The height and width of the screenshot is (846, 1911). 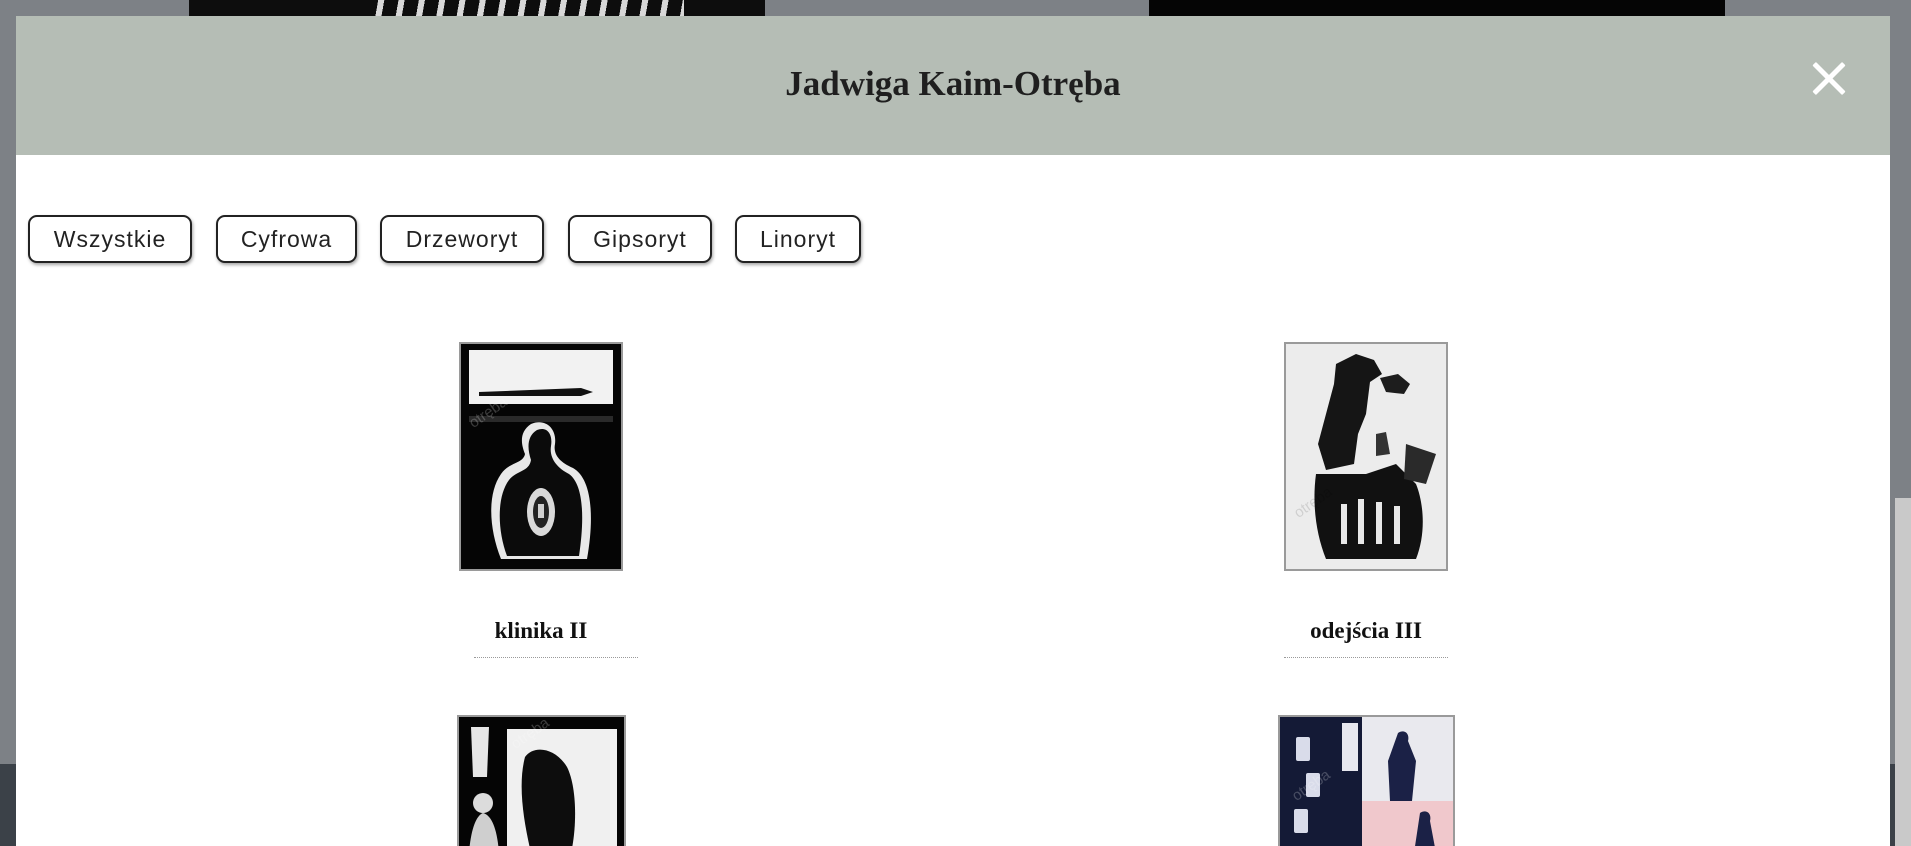 What do you see at coordinates (541, 631) in the screenshot?
I see `artwork-title: klinika II` at bounding box center [541, 631].